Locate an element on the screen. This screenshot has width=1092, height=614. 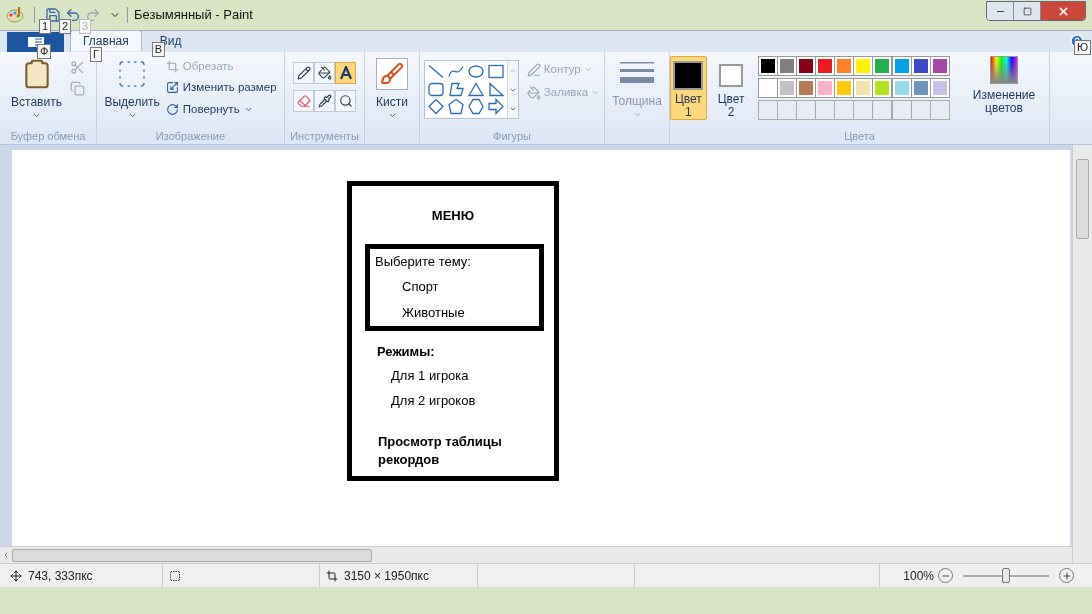
group-label: Буфер обмена is located at coordinates (48, 136).